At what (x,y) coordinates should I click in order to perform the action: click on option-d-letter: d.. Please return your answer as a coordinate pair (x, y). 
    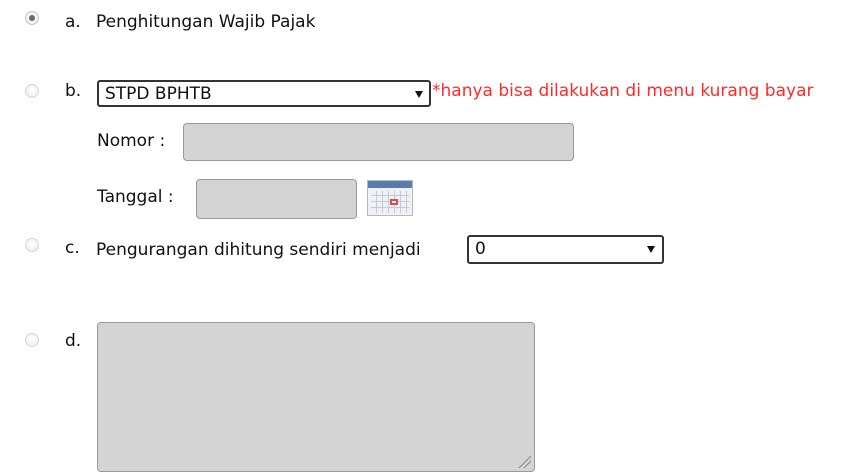
    Looking at the image, I should click on (73, 341).